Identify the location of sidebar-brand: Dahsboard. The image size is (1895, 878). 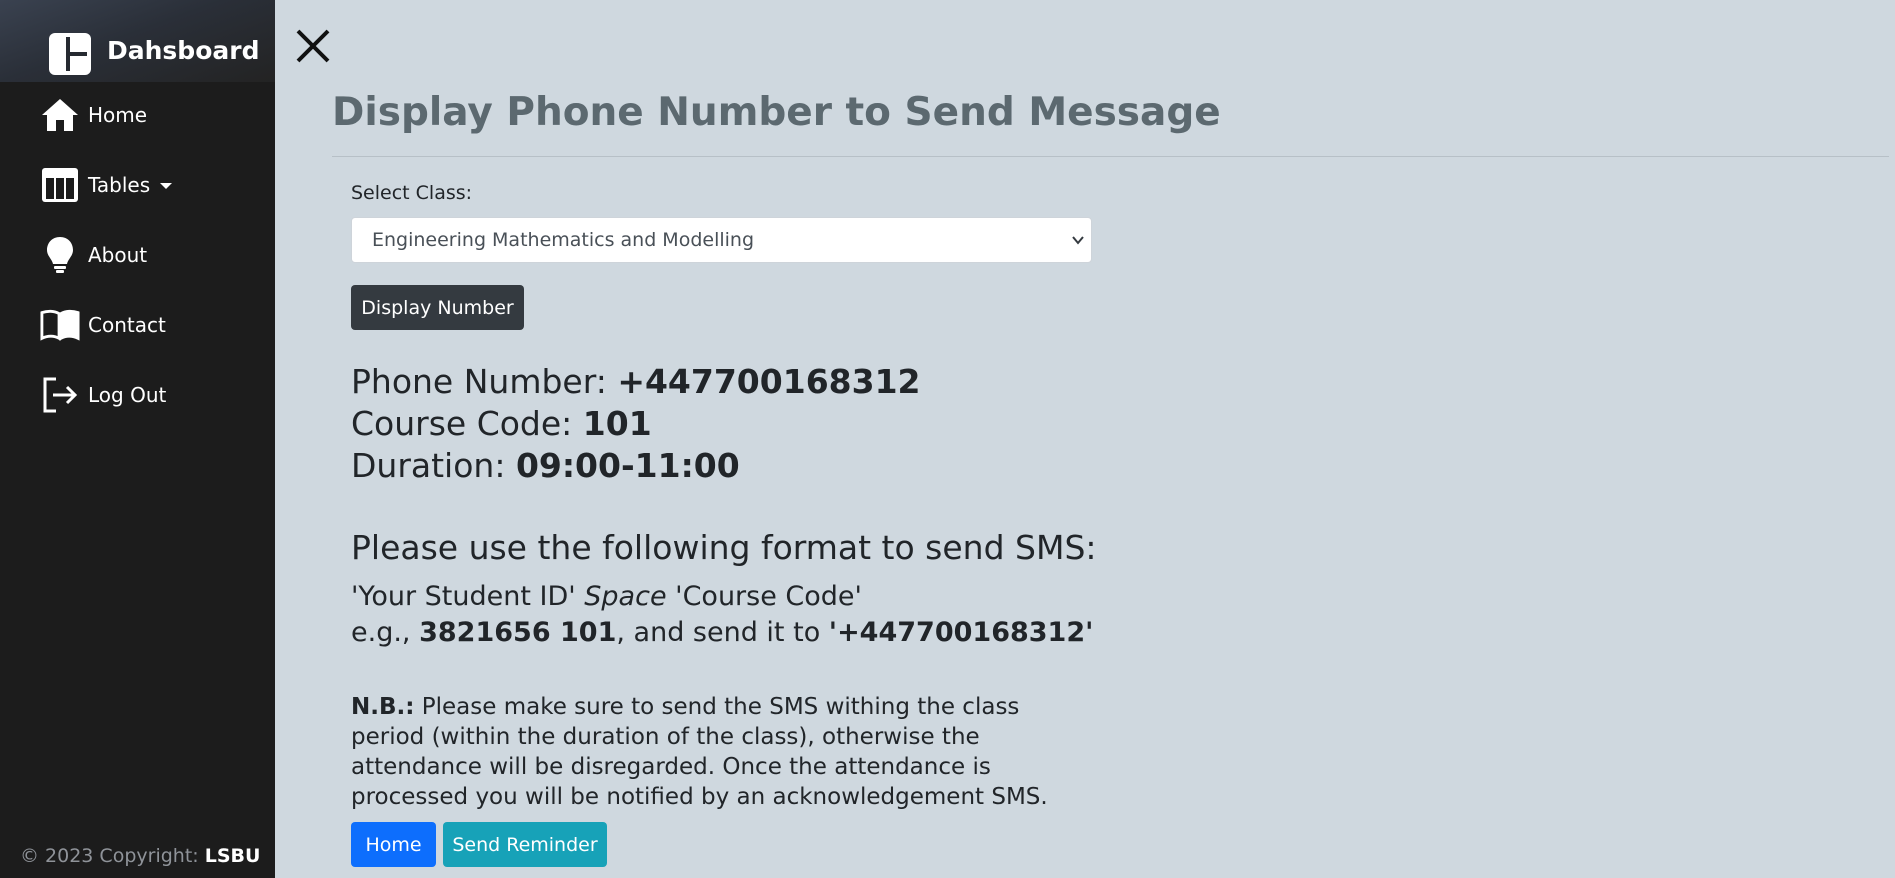
(137, 41).